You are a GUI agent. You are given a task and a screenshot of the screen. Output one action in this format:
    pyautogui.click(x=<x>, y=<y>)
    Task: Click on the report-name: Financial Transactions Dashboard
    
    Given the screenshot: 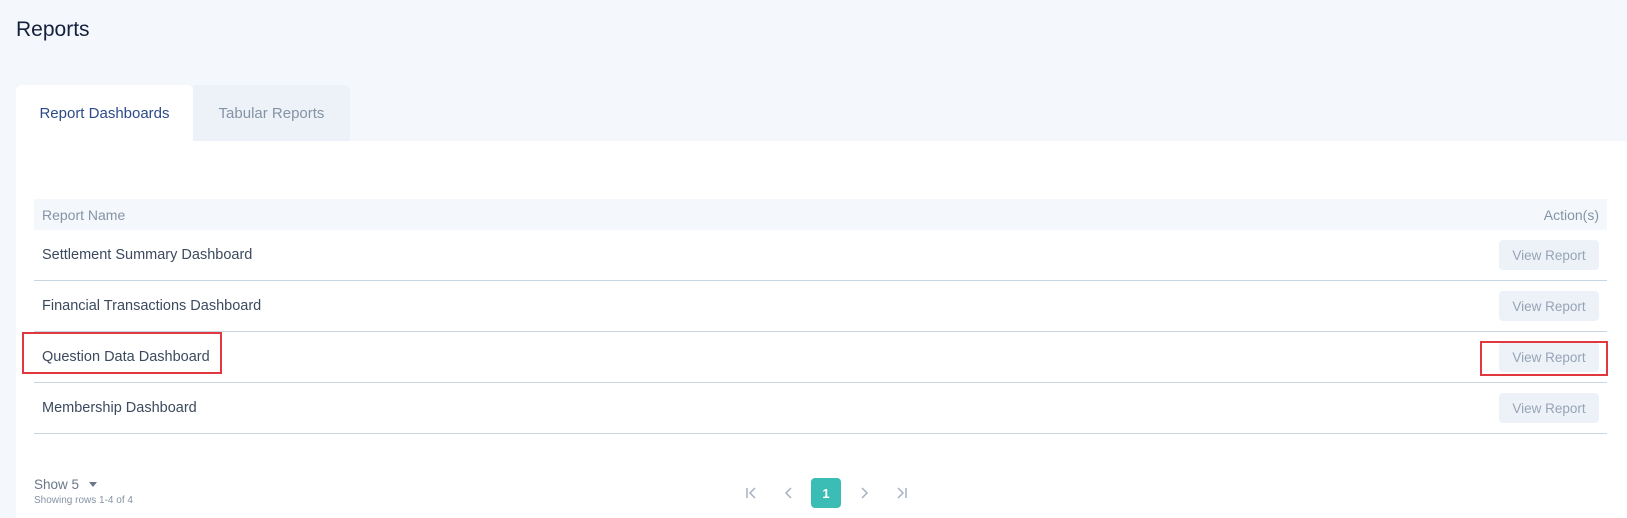 What is the action you would take?
    pyautogui.click(x=152, y=306)
    